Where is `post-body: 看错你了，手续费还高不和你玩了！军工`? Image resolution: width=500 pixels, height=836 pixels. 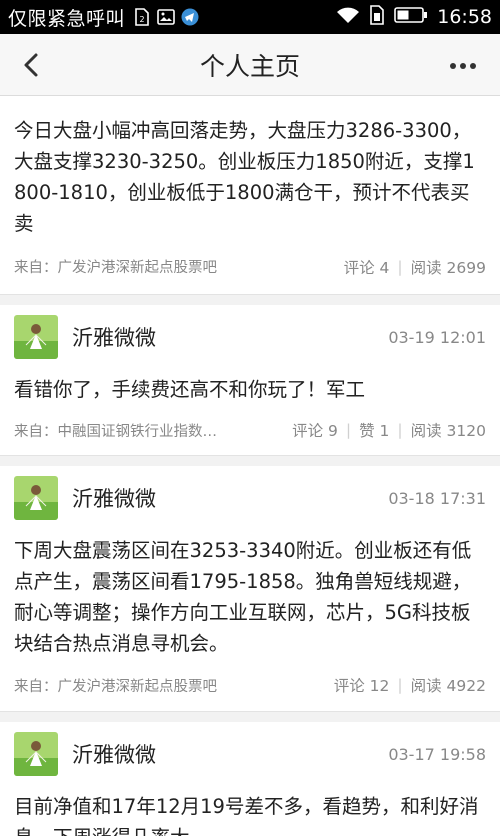 post-body: 看错你了，手续费还高不和你玩了！军工 is located at coordinates (190, 389).